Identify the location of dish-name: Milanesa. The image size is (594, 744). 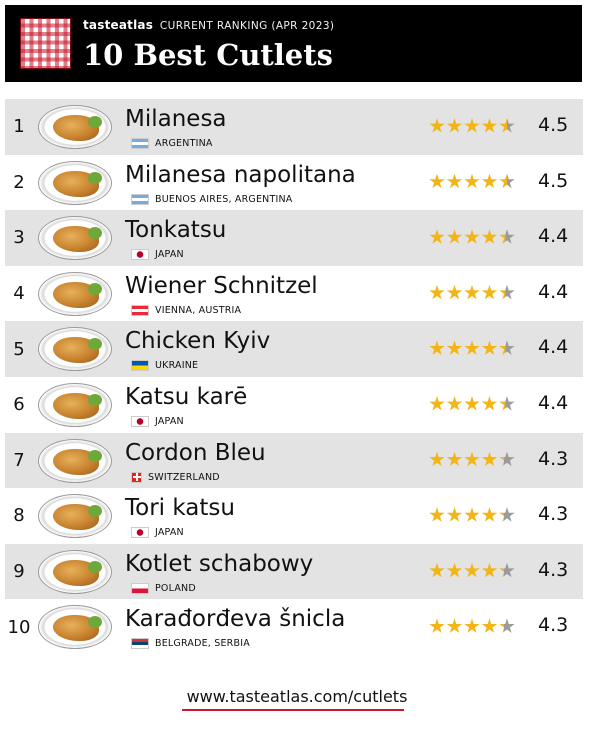
(176, 119).